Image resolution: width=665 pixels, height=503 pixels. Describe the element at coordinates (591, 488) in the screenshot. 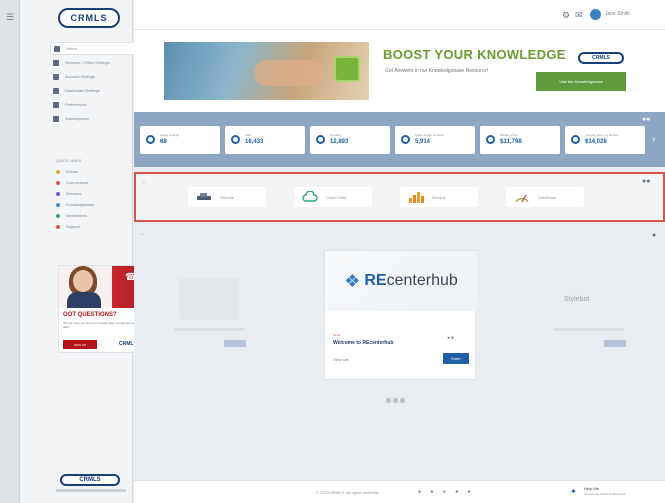

I see `help-title: Help Me` at that location.